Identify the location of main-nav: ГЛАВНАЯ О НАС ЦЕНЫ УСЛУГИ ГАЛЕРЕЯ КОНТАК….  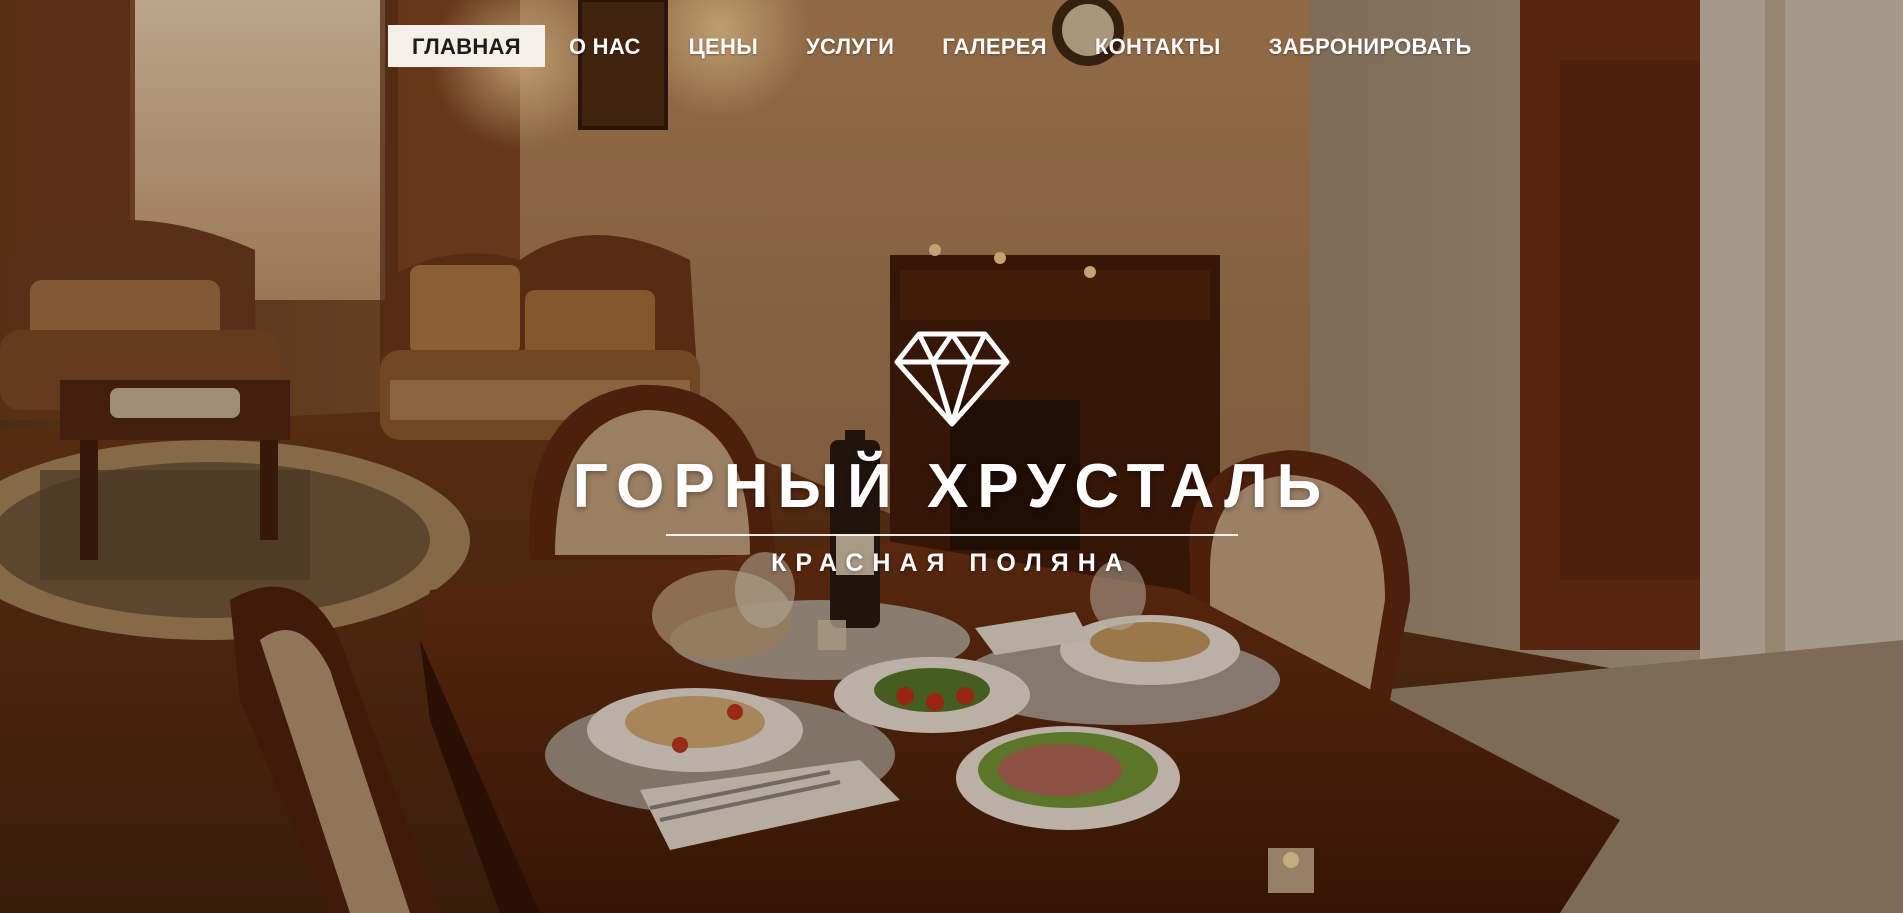
(942, 46).